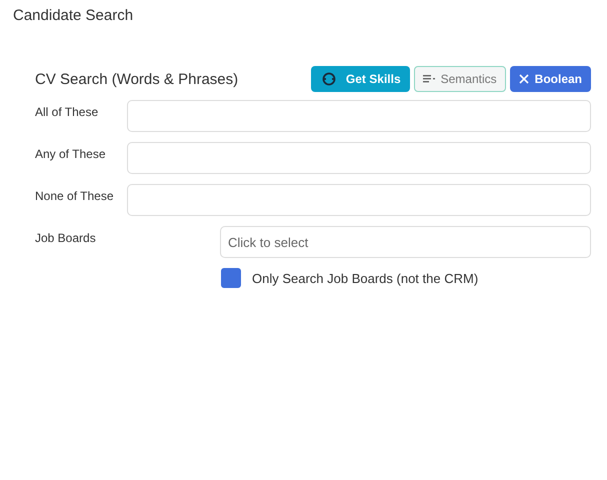  I want to click on toolbar-button: Get Skills, so click(360, 79).